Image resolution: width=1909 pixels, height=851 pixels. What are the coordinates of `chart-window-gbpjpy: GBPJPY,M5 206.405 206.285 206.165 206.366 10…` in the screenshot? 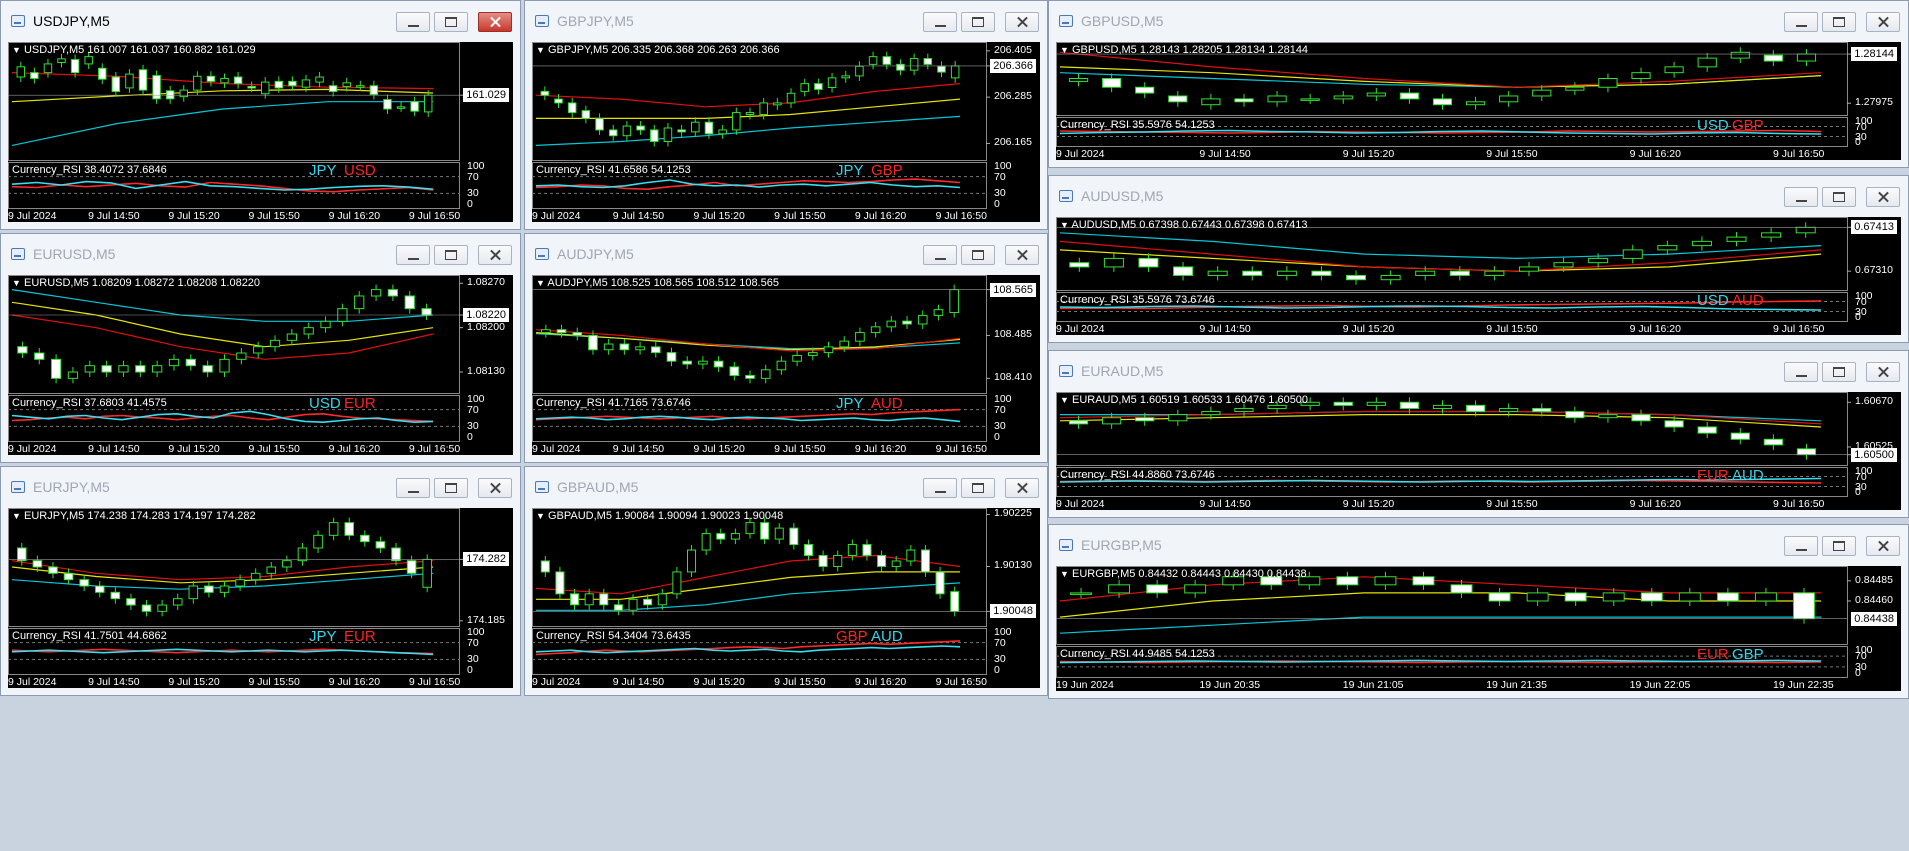 It's located at (786, 115).